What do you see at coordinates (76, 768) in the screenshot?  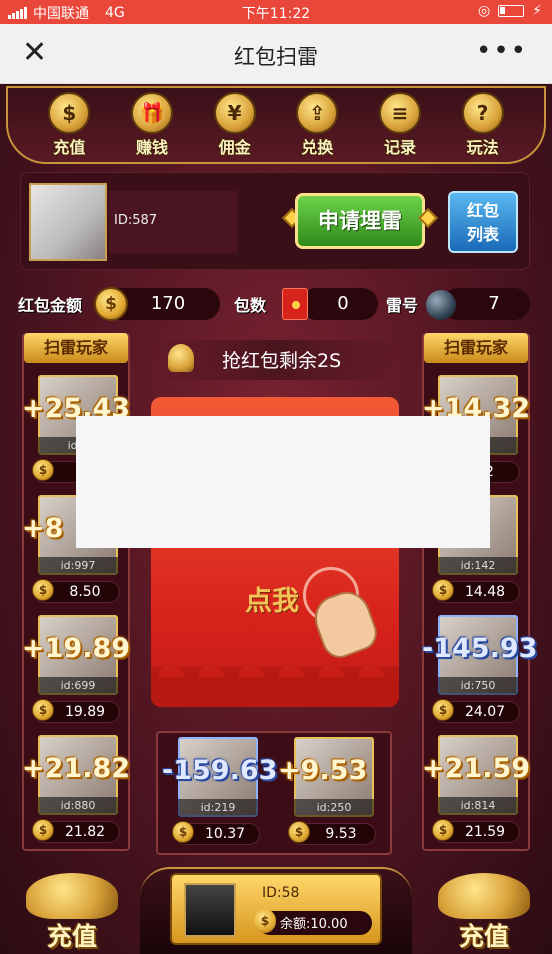 I see `floating-result: +21.82` at bounding box center [76, 768].